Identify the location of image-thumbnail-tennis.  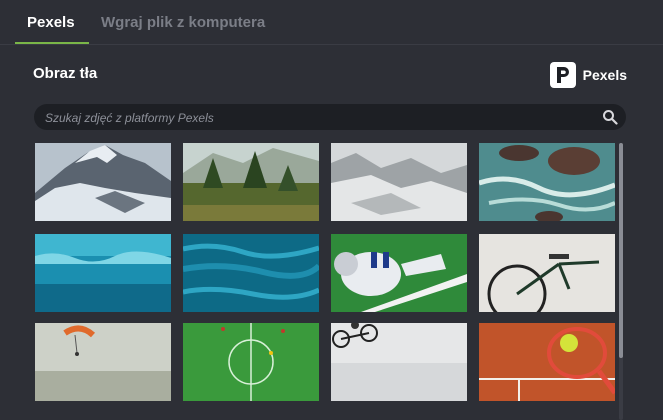
(547, 362).